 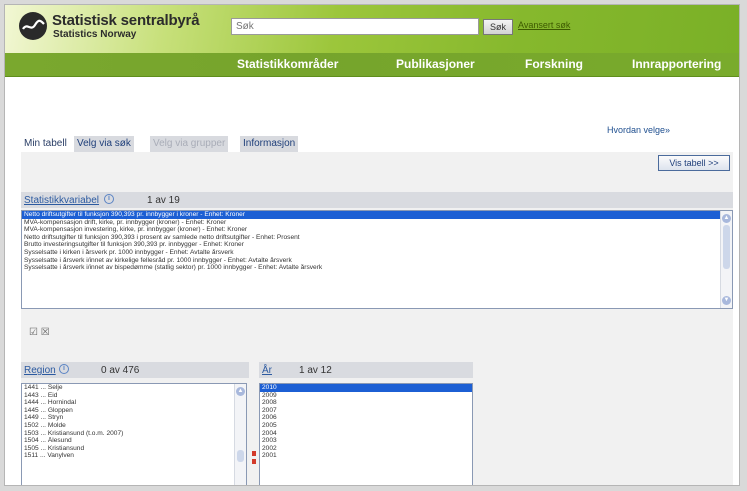 I want to click on region-option: 1511 ... Vanylven, so click(x=134, y=456).